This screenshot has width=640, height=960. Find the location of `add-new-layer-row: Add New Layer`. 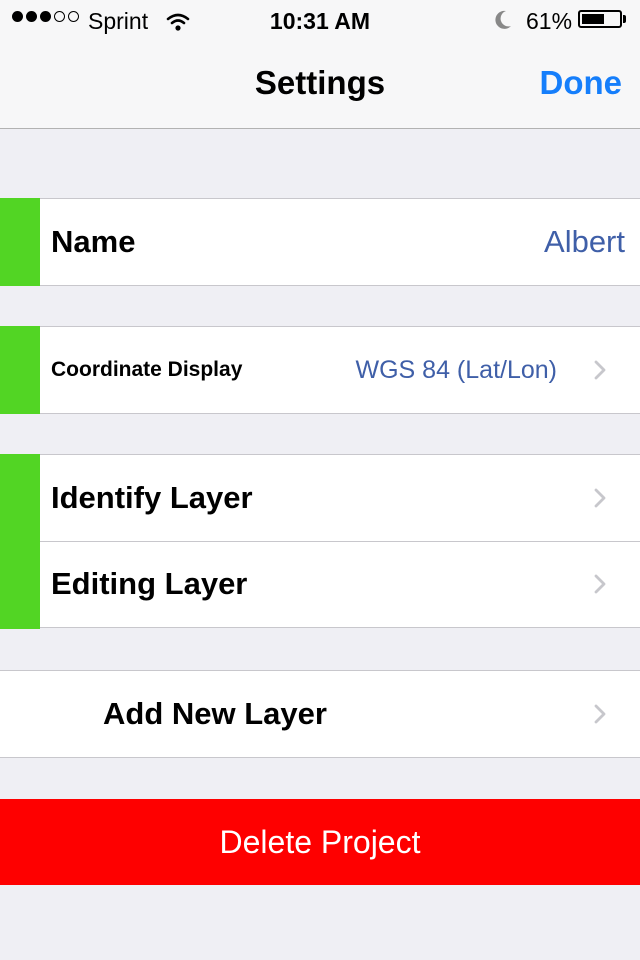

add-new-layer-row: Add New Layer is located at coordinates (320, 714).